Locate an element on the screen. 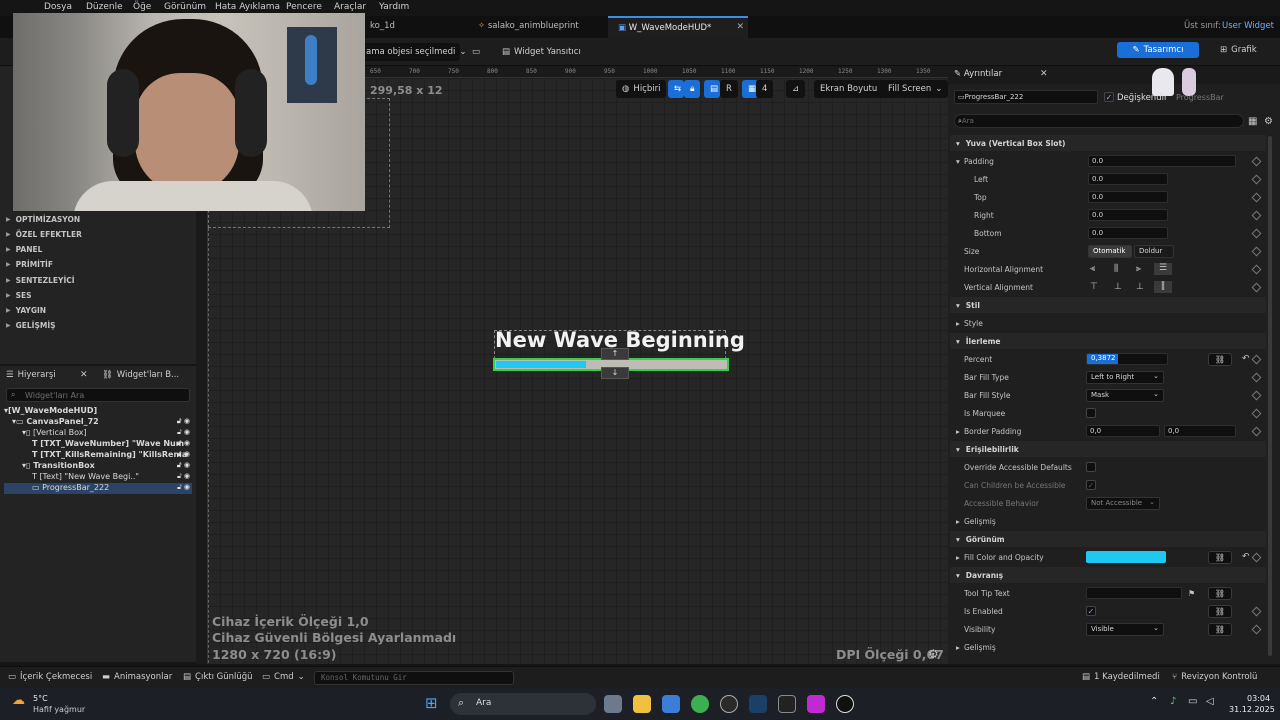 The image size is (1280, 720). details-scrollbar is located at coordinates (1270, 396).